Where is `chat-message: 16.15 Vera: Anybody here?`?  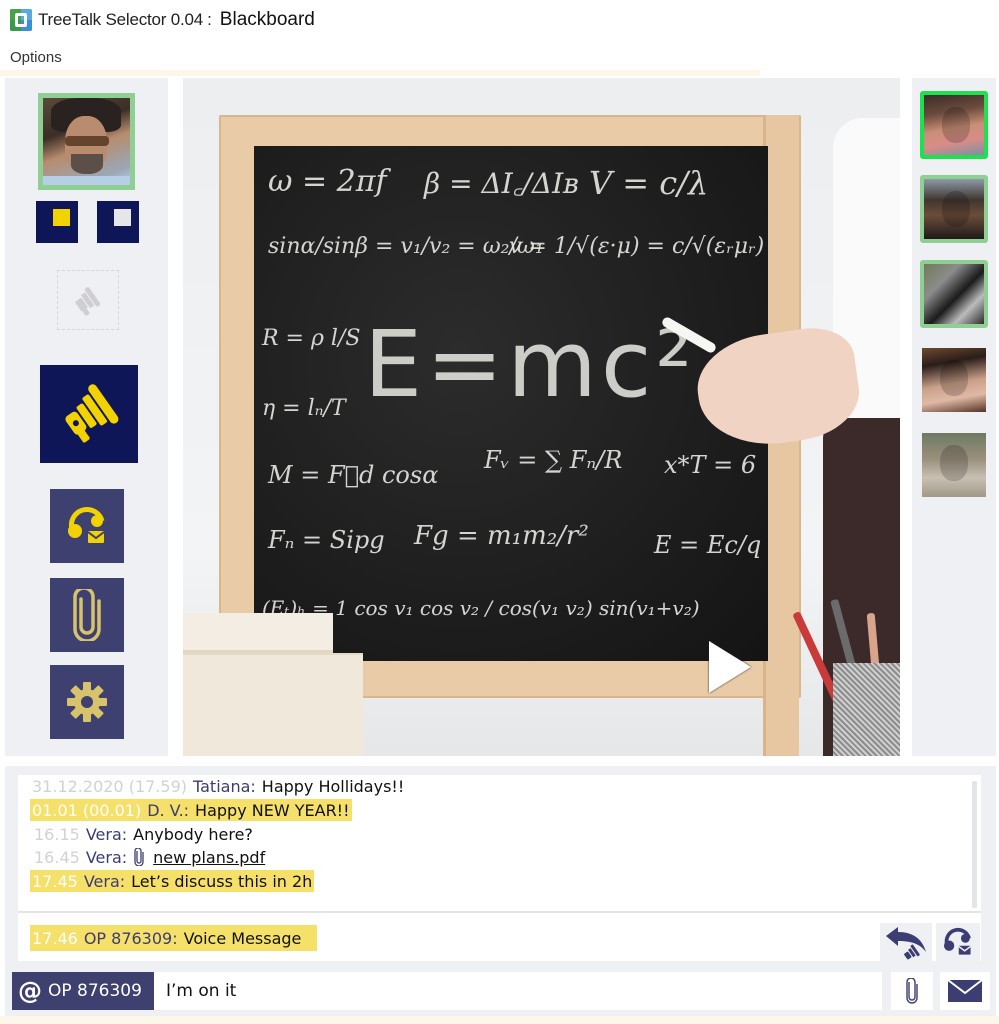
chat-message: 16.15 Vera: Anybody here? is located at coordinates (143, 834).